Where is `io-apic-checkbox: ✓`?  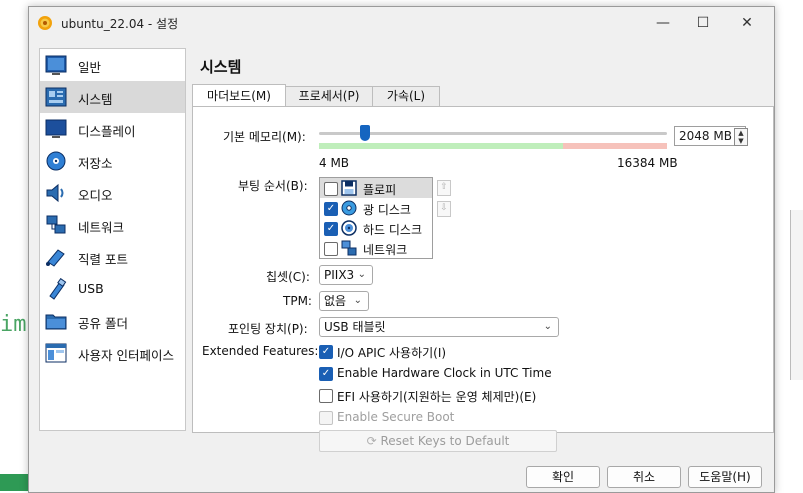
io-apic-checkbox: ✓ is located at coordinates (326, 352).